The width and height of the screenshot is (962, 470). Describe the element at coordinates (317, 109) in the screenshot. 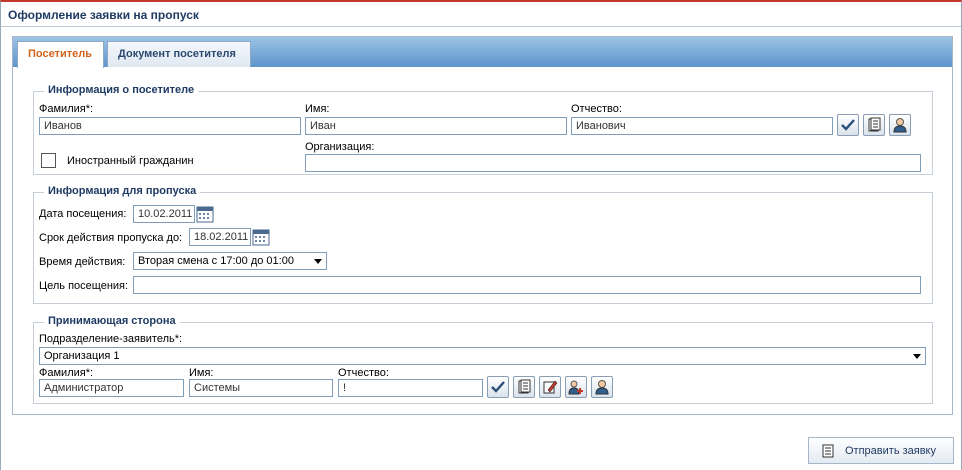

I see `visitor-first-name-label: Имя:` at that location.